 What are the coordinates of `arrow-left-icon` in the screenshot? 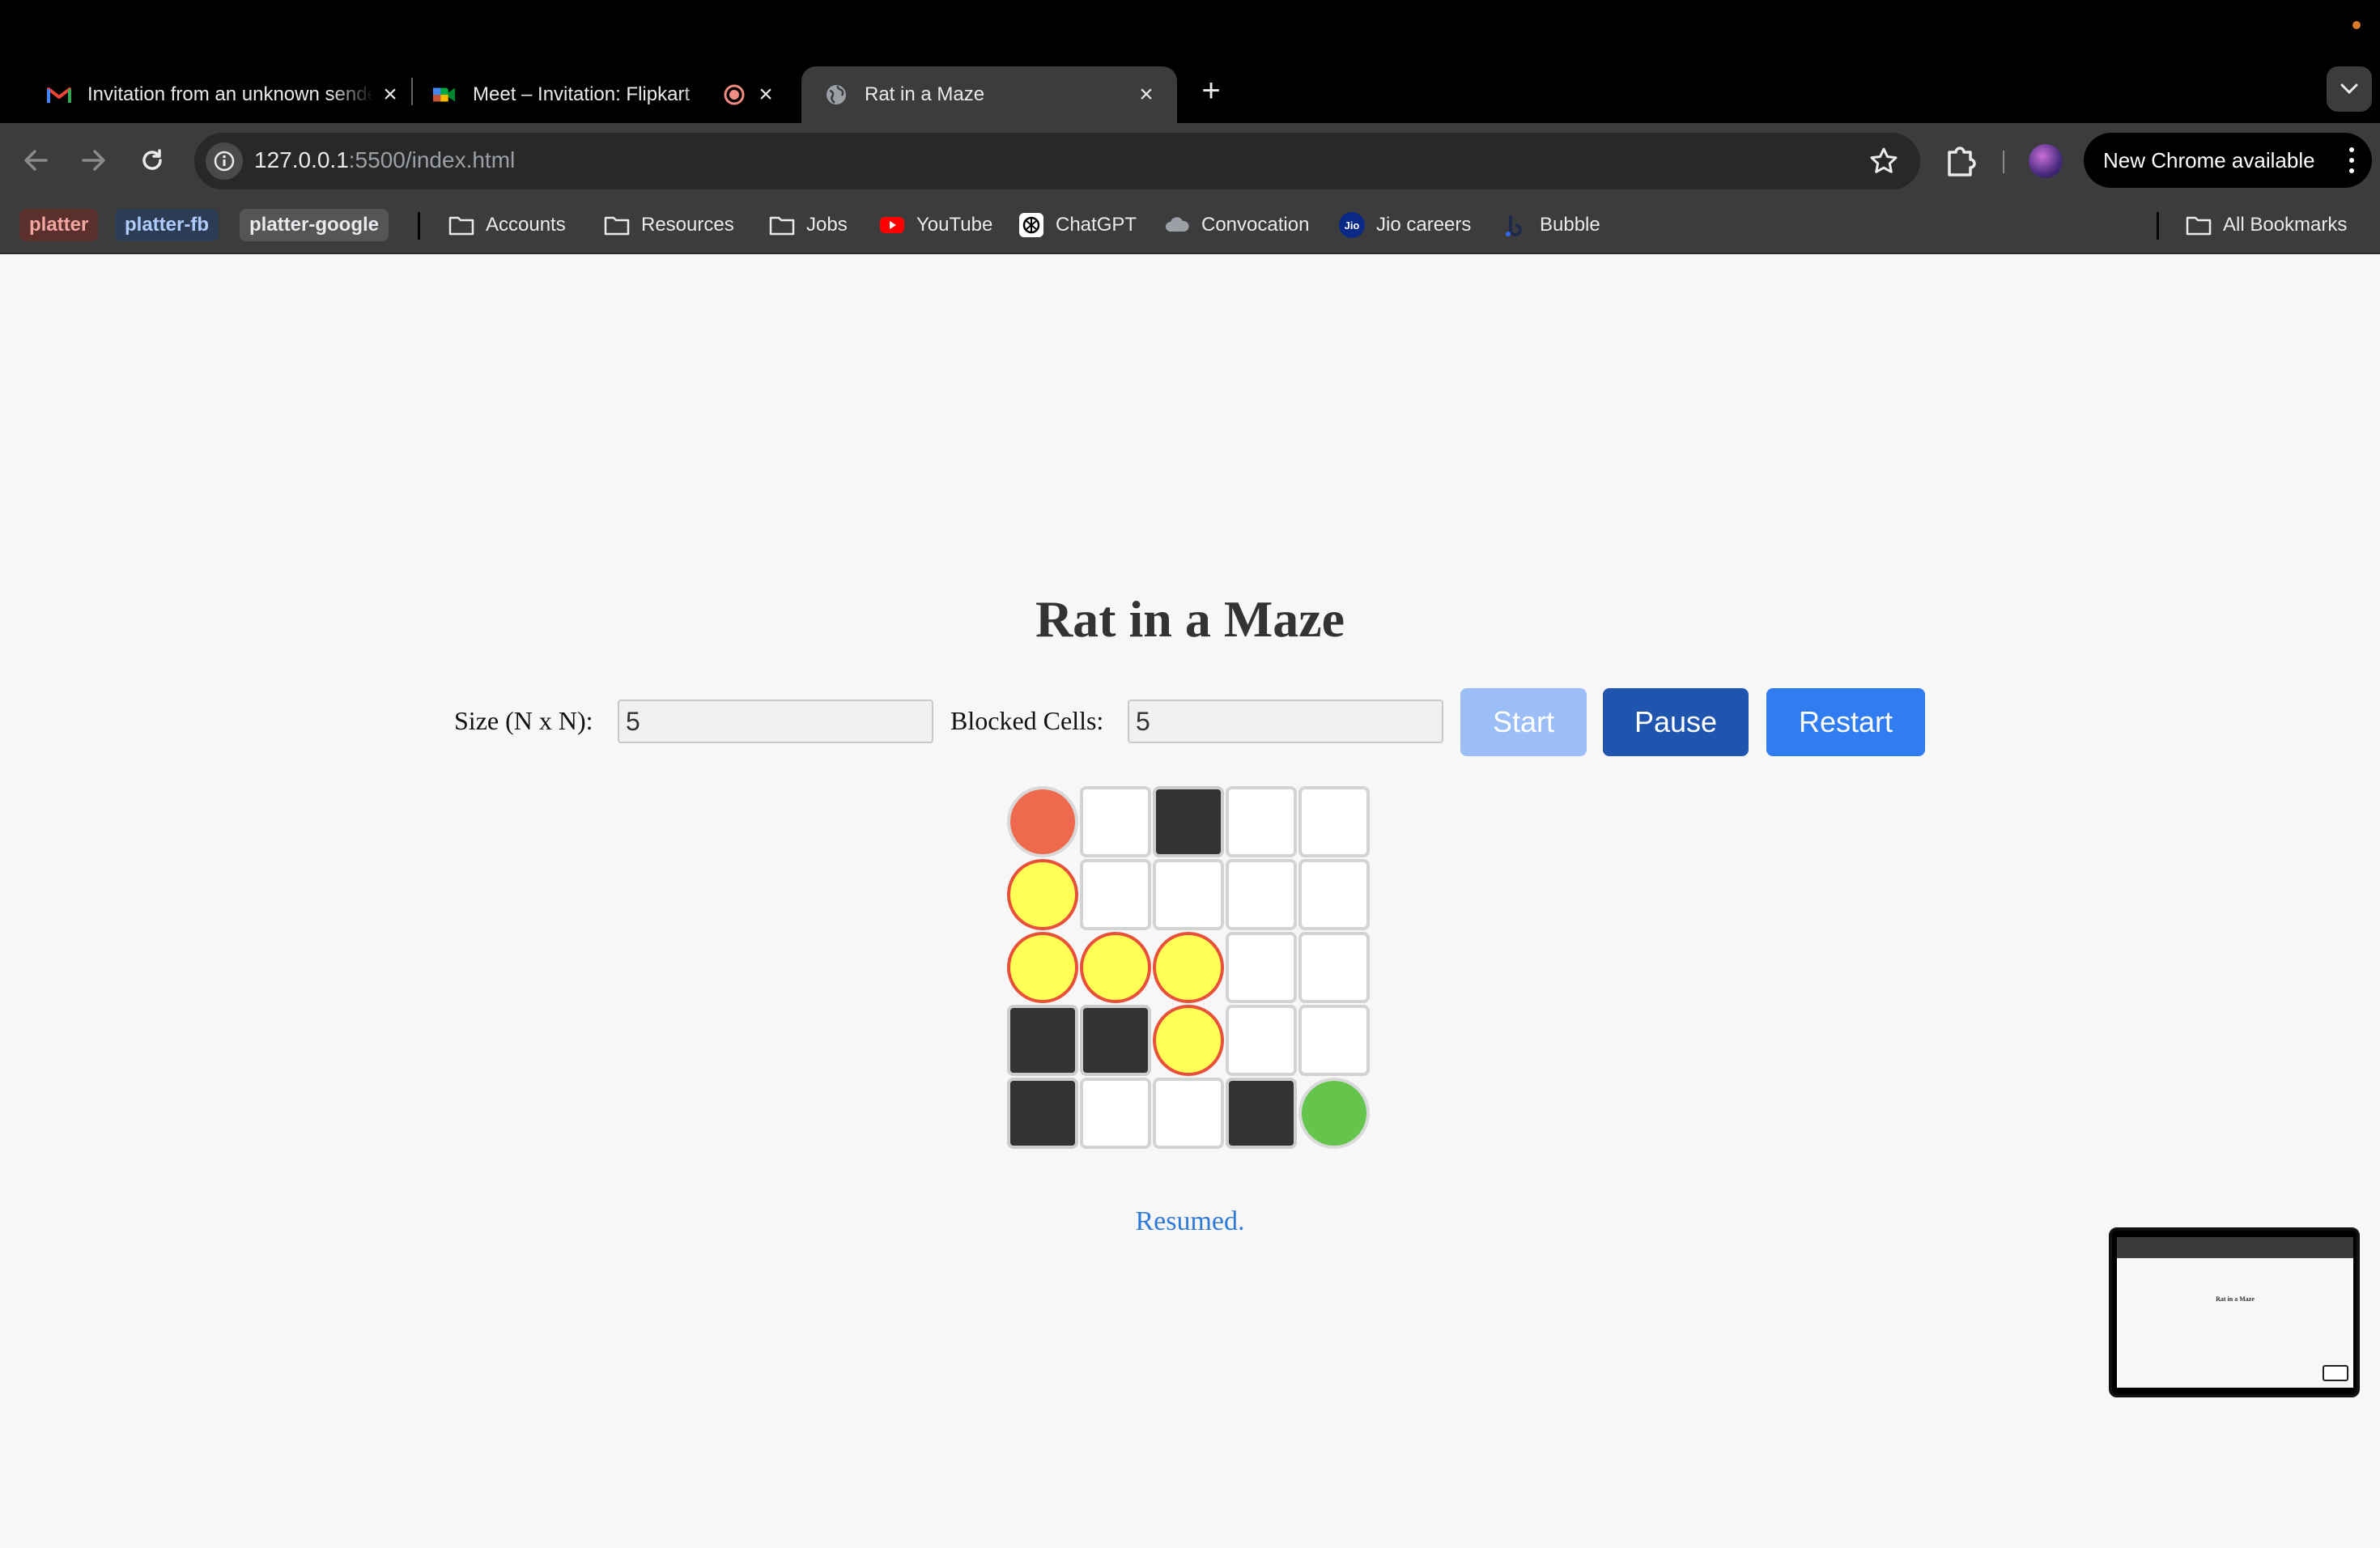 It's located at (36, 160).